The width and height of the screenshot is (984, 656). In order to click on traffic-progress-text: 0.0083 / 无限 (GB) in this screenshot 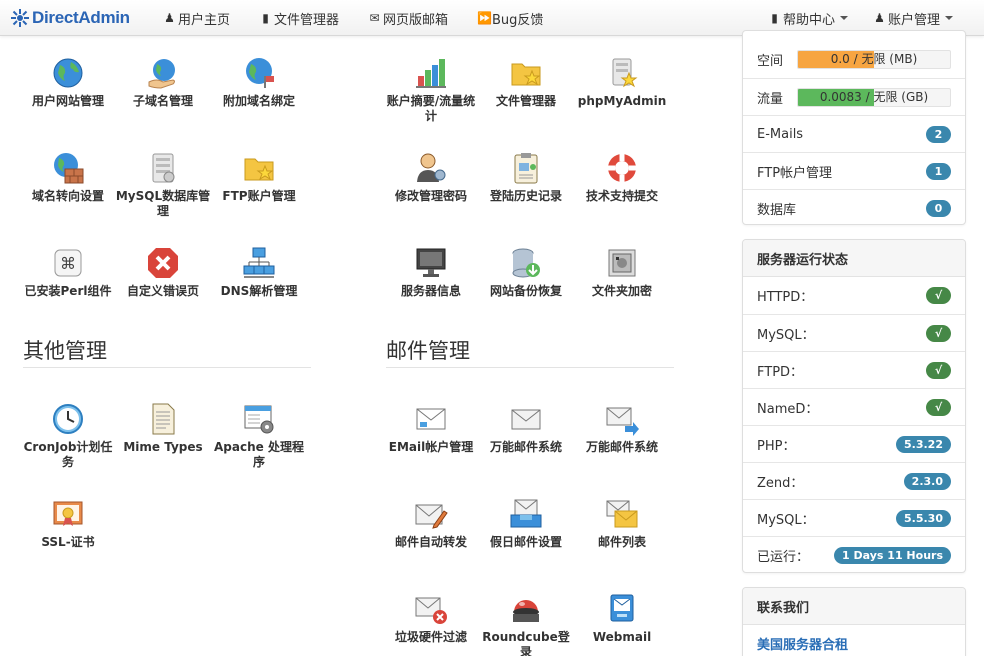, I will do `click(874, 97)`.